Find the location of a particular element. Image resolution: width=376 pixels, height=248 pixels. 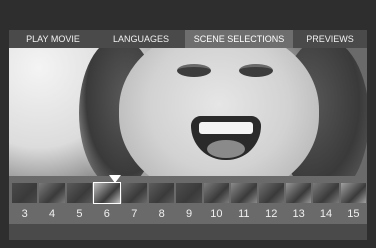

bottom-bar is located at coordinates (188, 232).